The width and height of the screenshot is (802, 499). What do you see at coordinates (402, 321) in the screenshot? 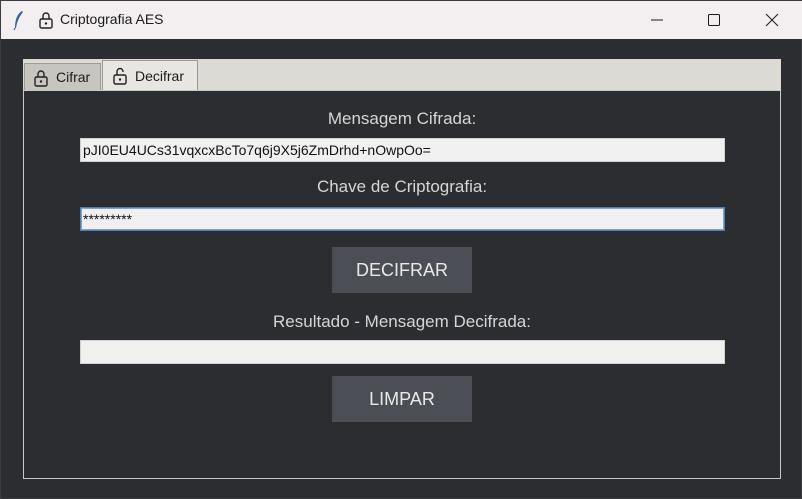
I see `result-label: Resultado - Mensagem Decifrada:` at bounding box center [402, 321].